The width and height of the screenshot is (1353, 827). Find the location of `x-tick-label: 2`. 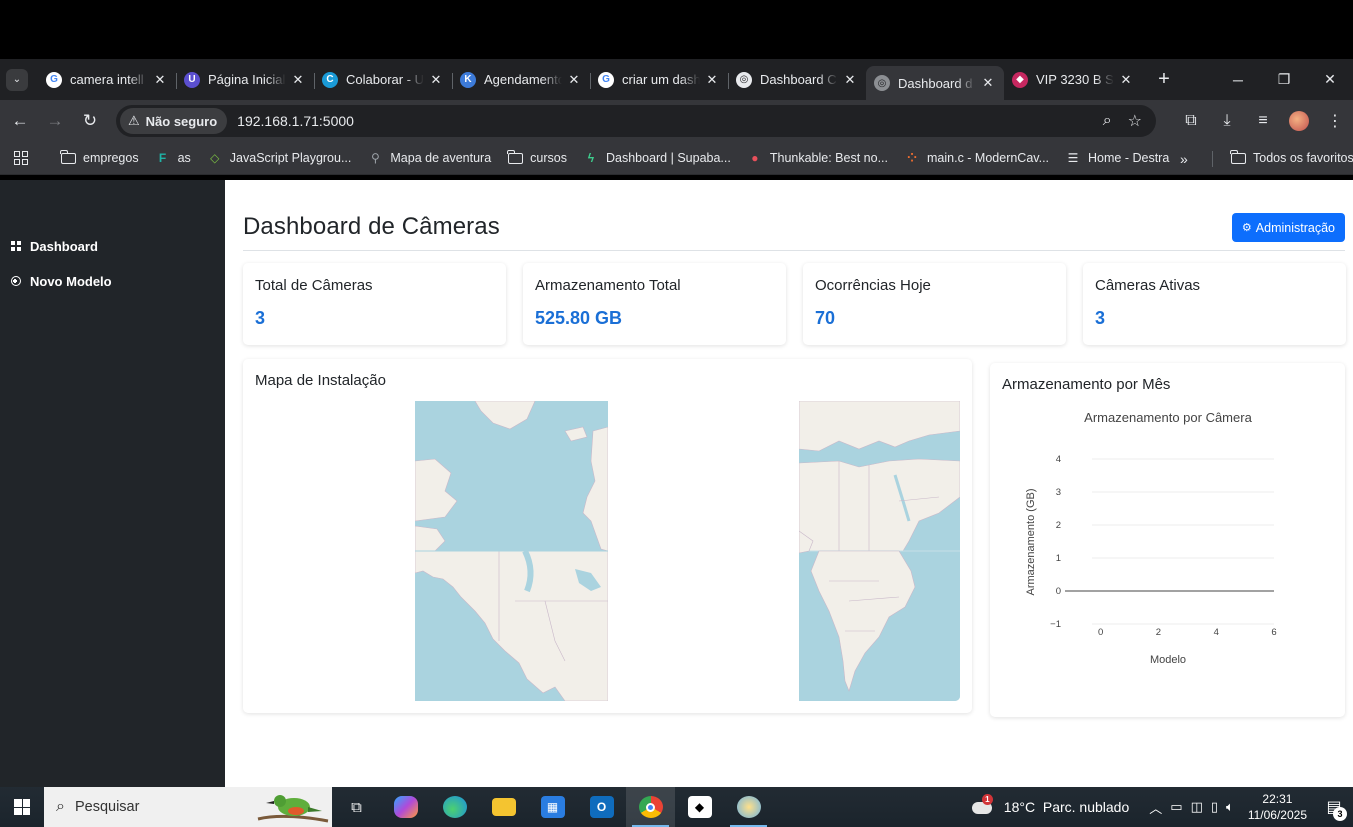

x-tick-label: 2 is located at coordinates (1158, 632).